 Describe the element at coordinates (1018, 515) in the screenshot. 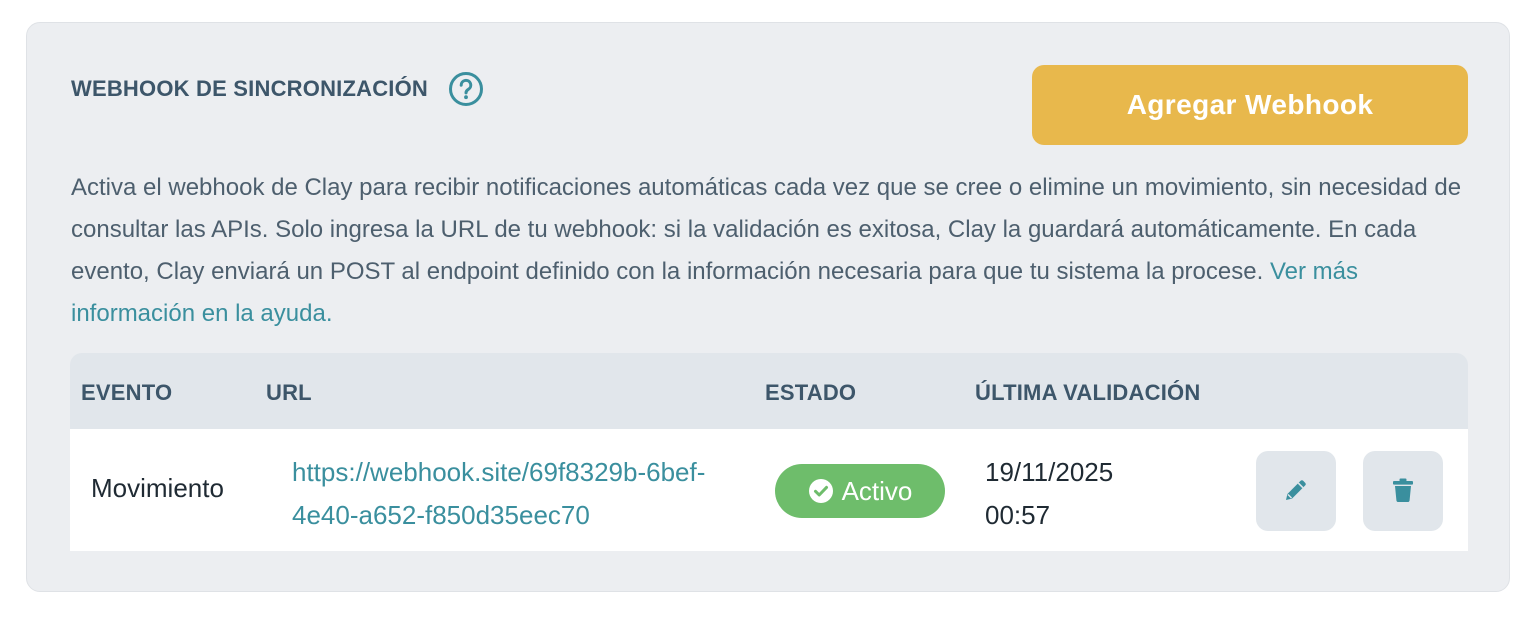

I see `validation-time: 00:57` at that location.